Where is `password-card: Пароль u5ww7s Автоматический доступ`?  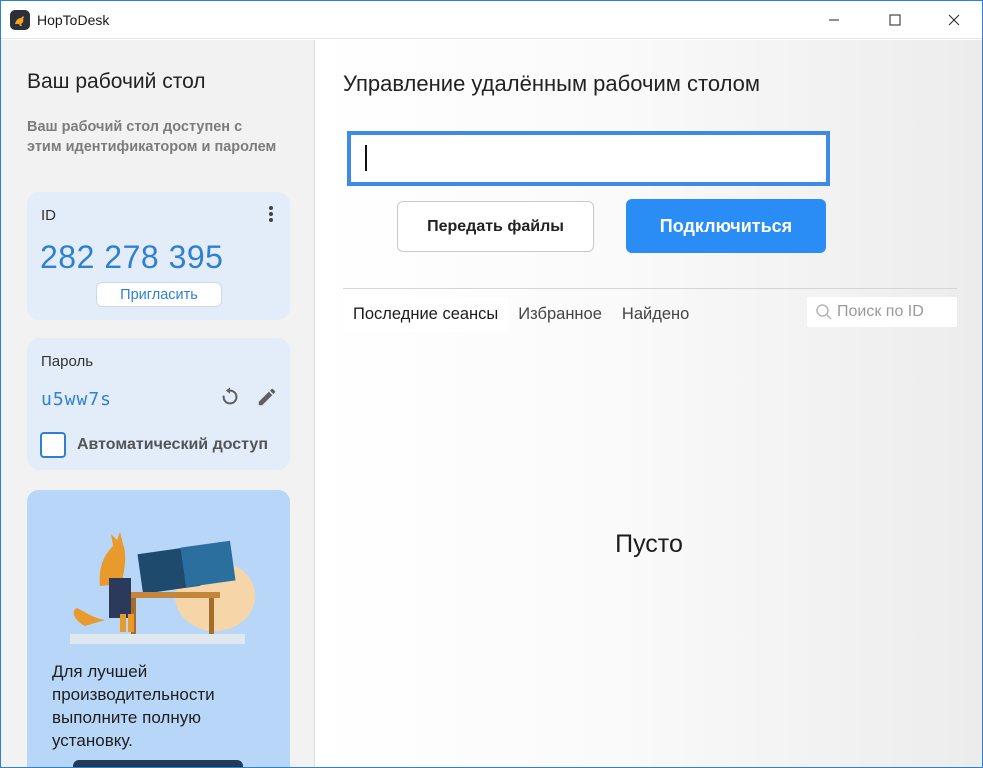
password-card: Пароль u5ww7s Автоматический доступ is located at coordinates (158, 404).